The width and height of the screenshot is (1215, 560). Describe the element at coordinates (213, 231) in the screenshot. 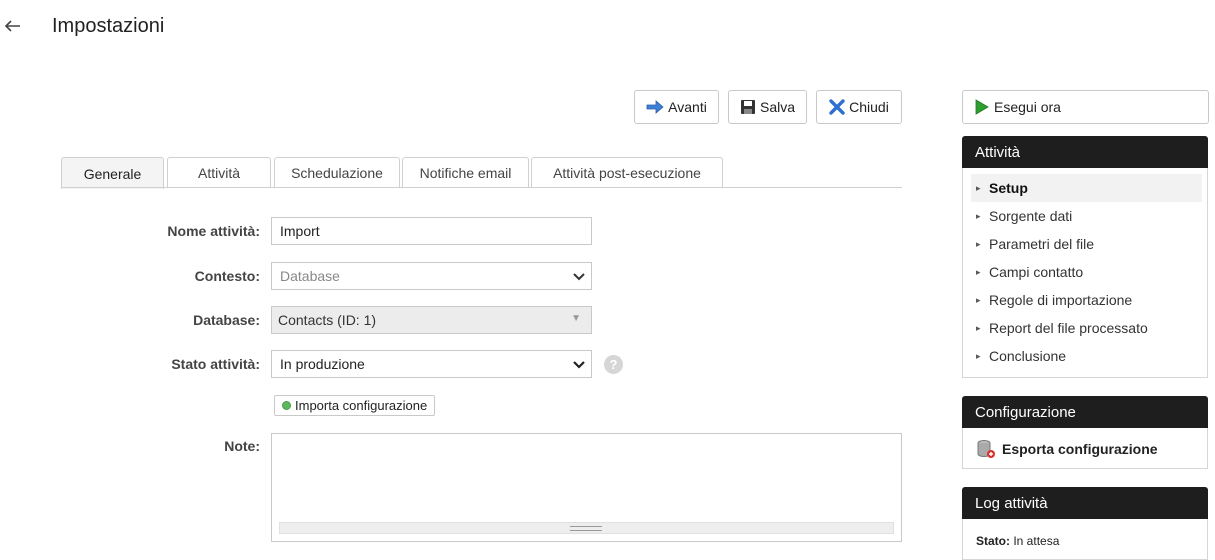

I see `name-label: Nome attività:` at that location.